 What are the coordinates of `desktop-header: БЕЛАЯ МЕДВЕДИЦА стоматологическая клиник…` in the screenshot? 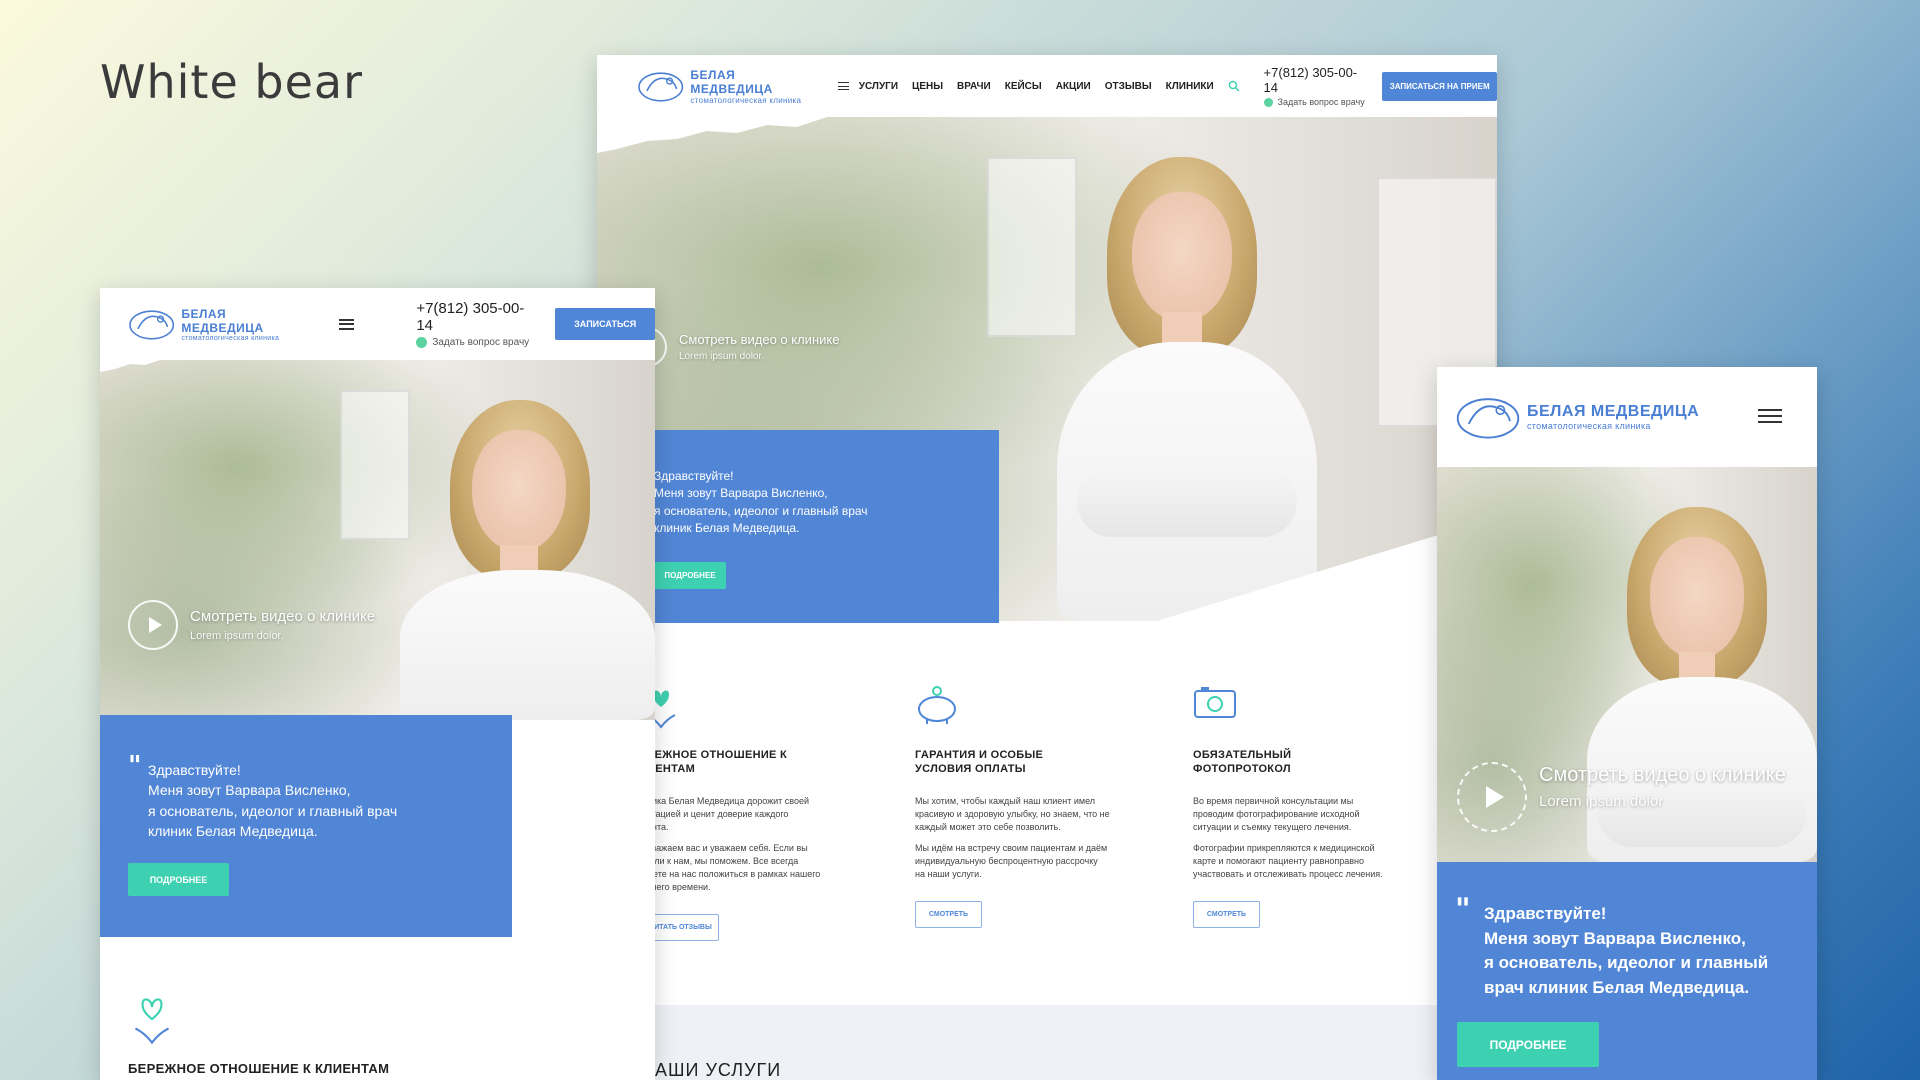 It's located at (1047, 86).